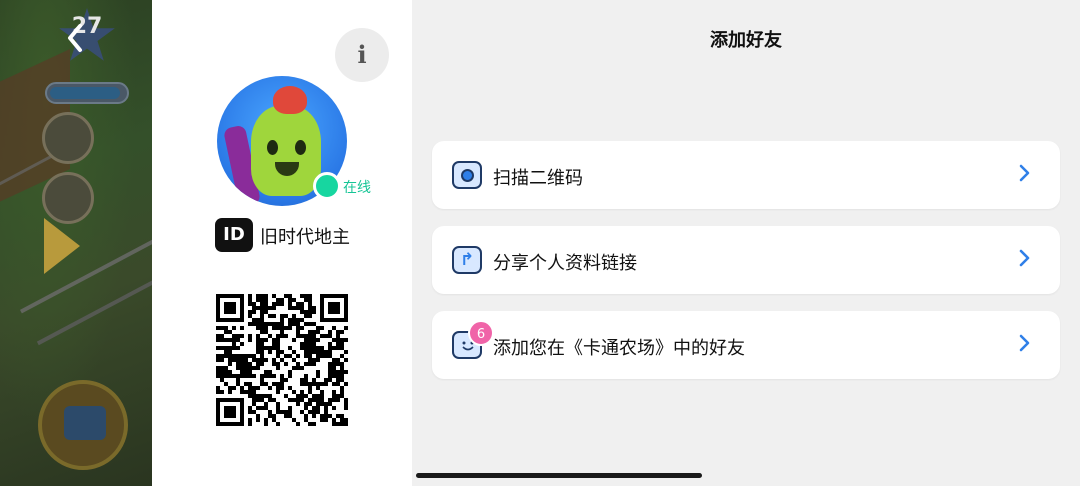 The width and height of the screenshot is (1080, 486). Describe the element at coordinates (746, 175) in the screenshot. I see `scan-qr-option: 扫描二维码` at that location.